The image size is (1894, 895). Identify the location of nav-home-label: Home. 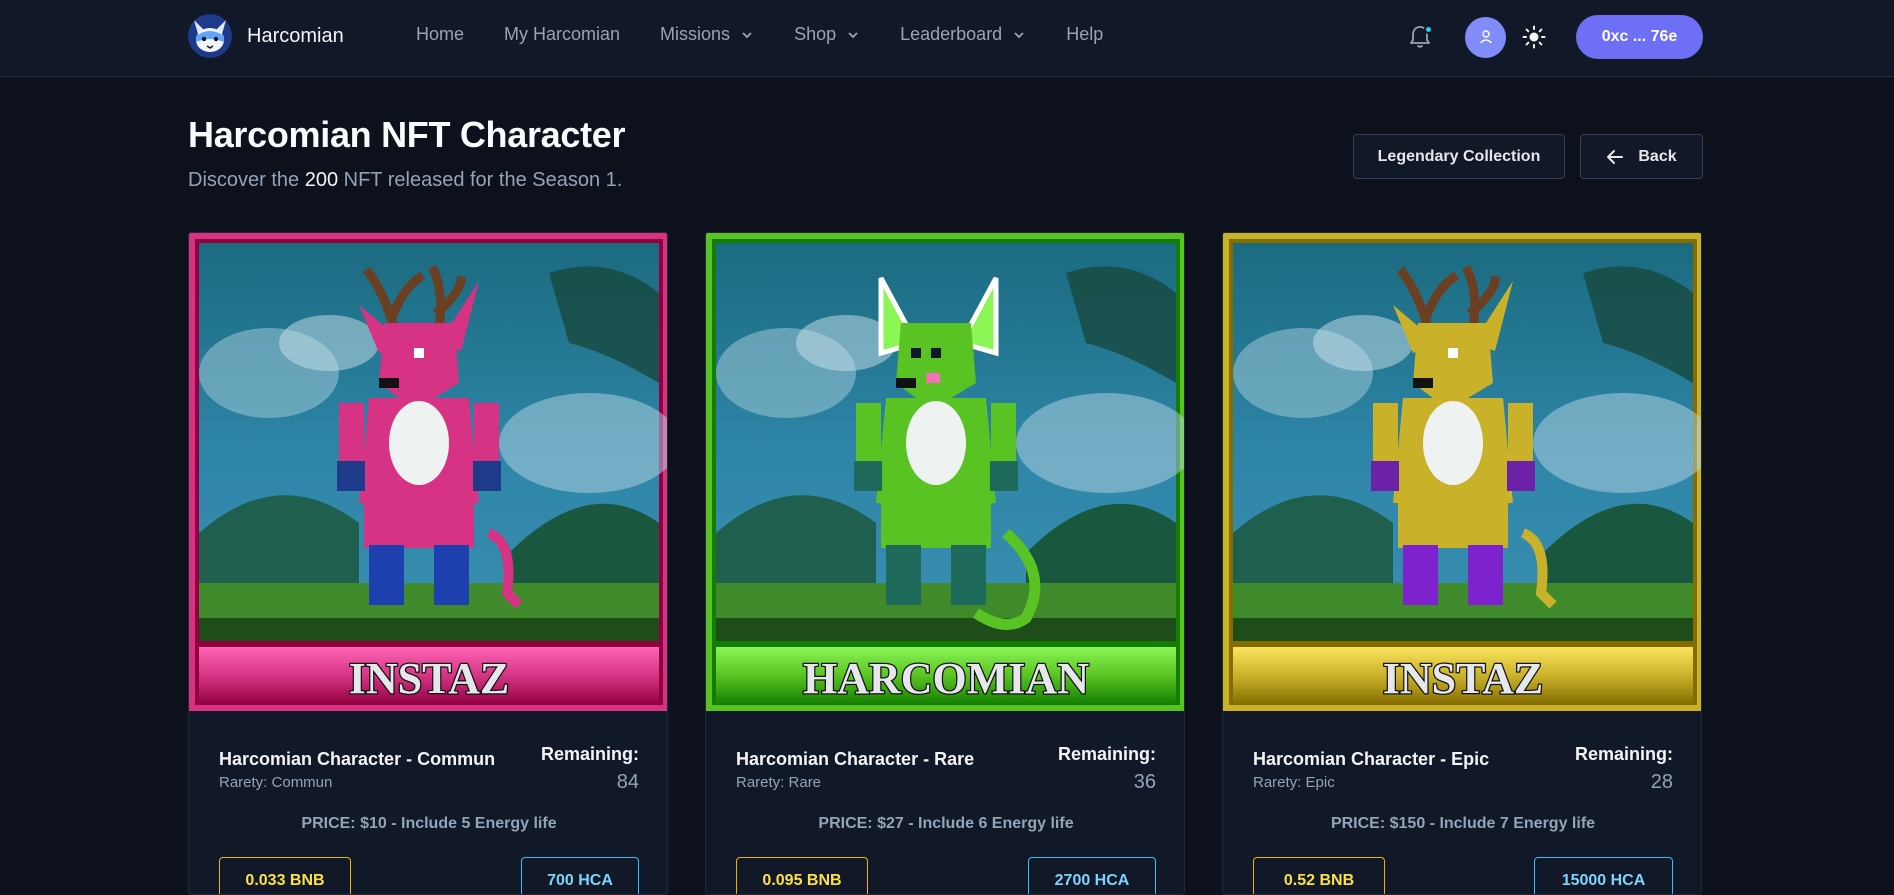
(440, 34).